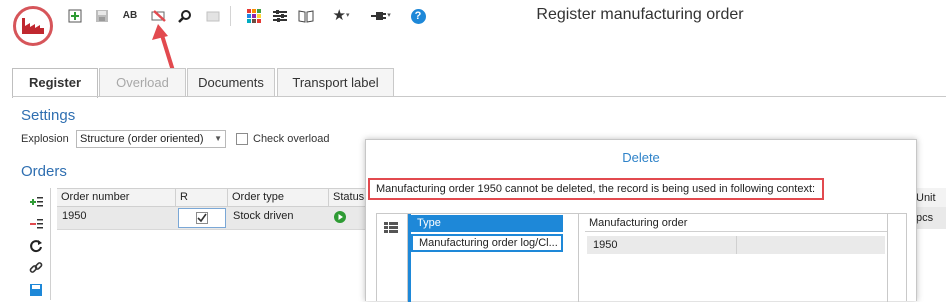  What do you see at coordinates (142, 139) in the screenshot?
I see `explosion-value: Structure (order oriented)` at bounding box center [142, 139].